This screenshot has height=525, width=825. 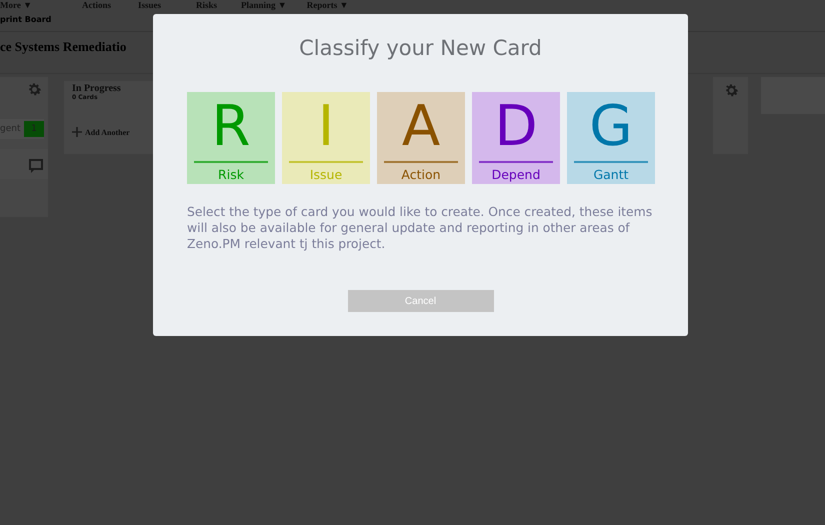 I want to click on card-type-button: G Gantt, so click(x=611, y=138).